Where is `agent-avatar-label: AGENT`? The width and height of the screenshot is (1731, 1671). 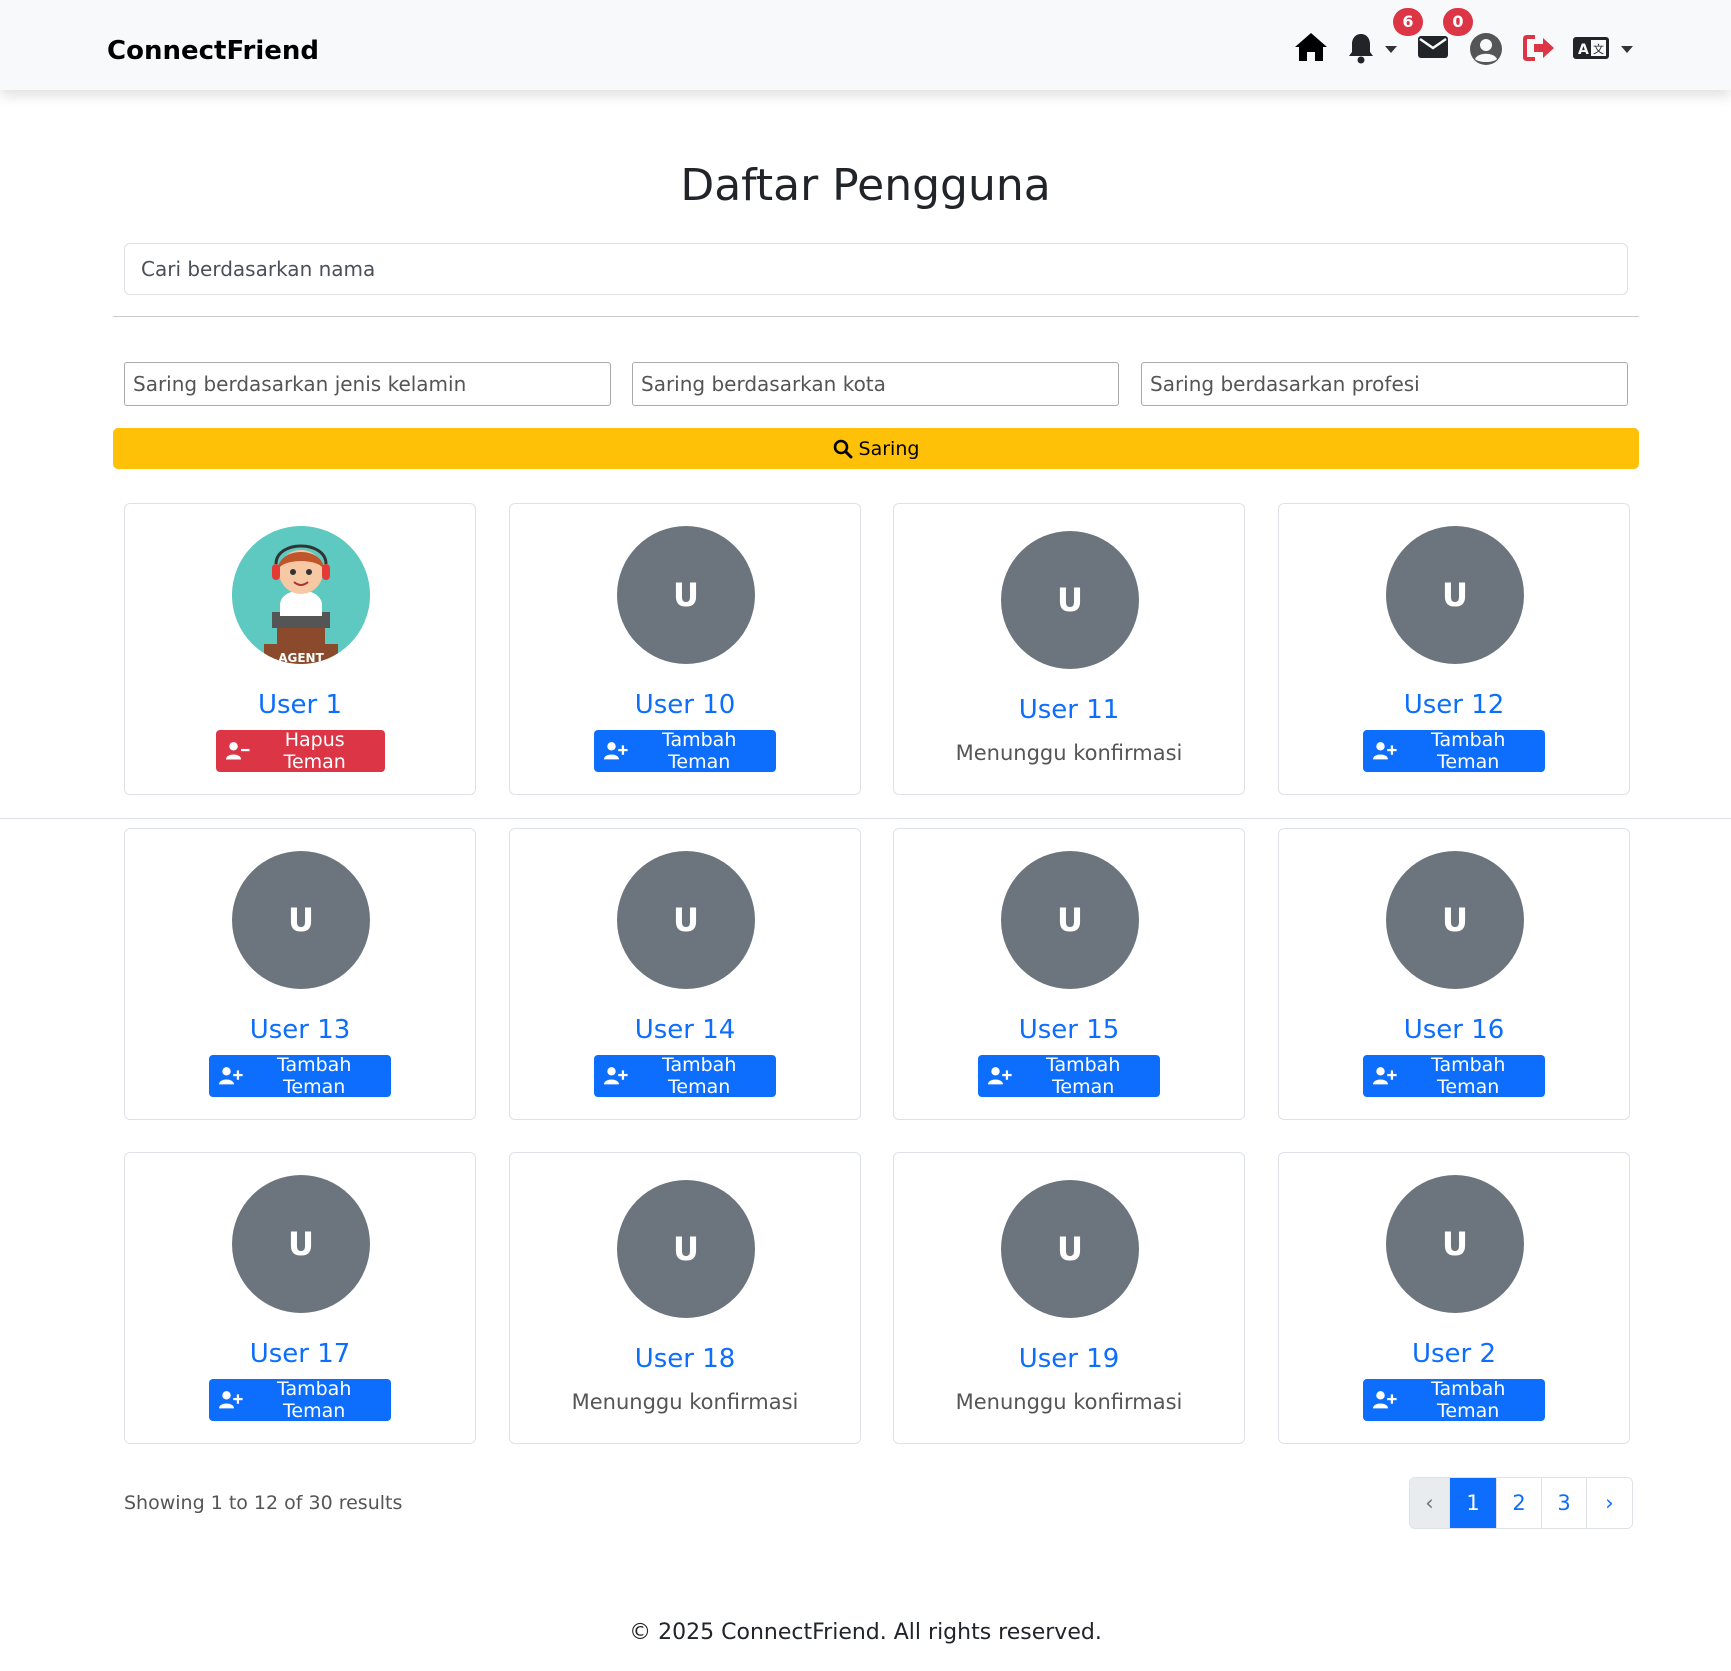 agent-avatar-label: AGENT is located at coordinates (301, 657).